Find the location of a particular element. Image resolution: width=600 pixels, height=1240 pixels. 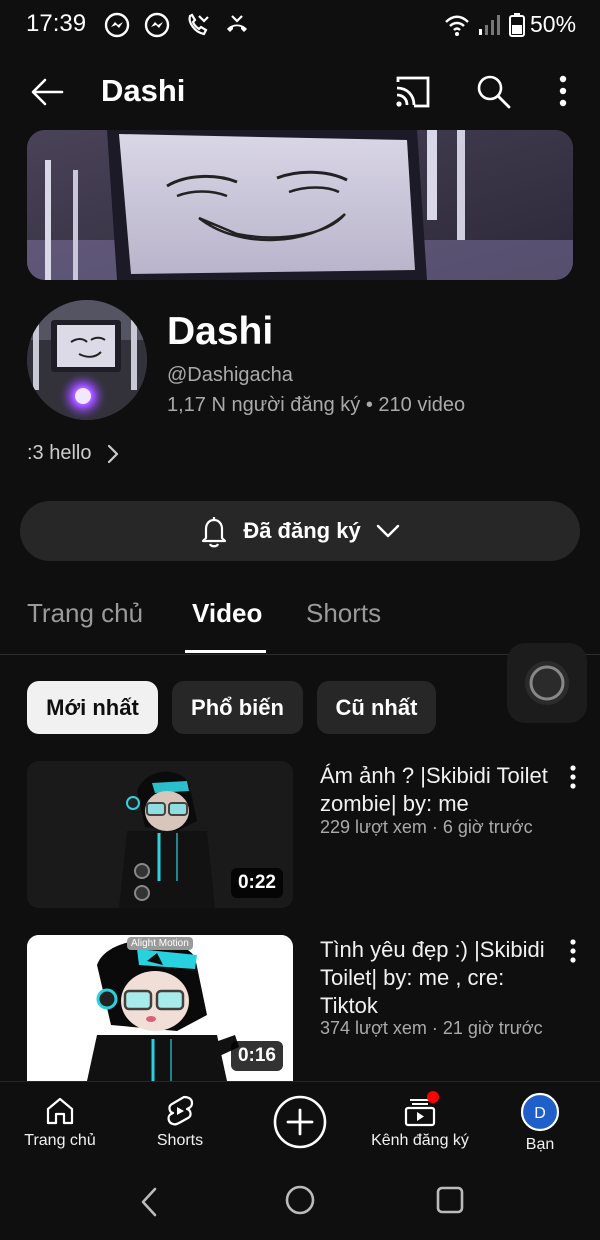

avatar-letter: D is located at coordinates (540, 1113).